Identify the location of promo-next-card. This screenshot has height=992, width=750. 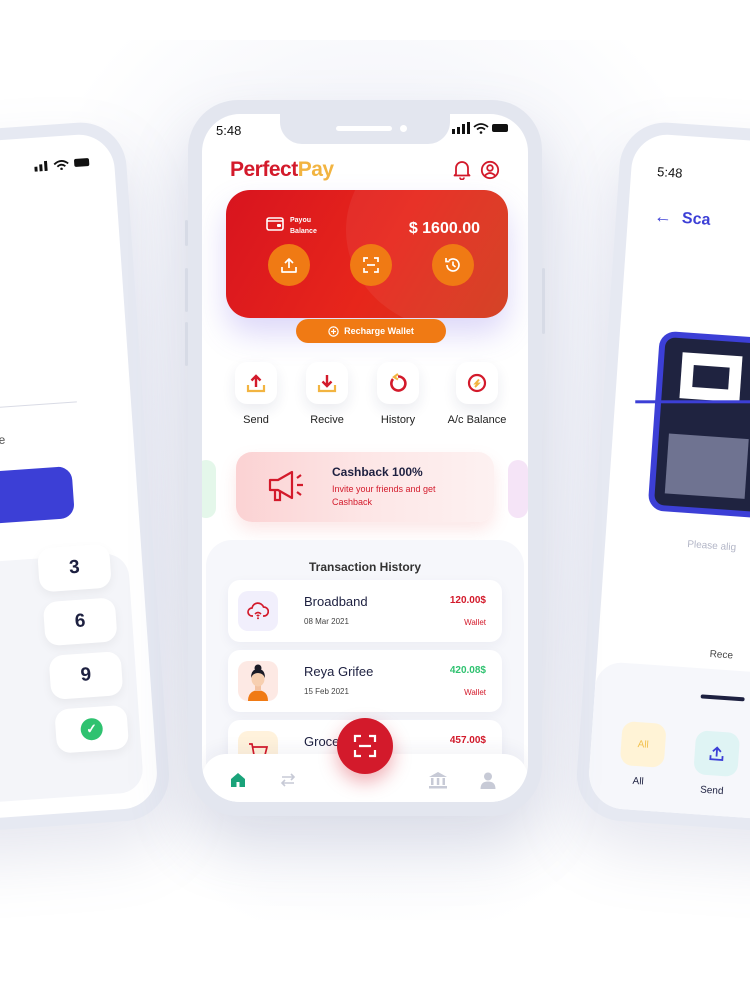
(518, 489).